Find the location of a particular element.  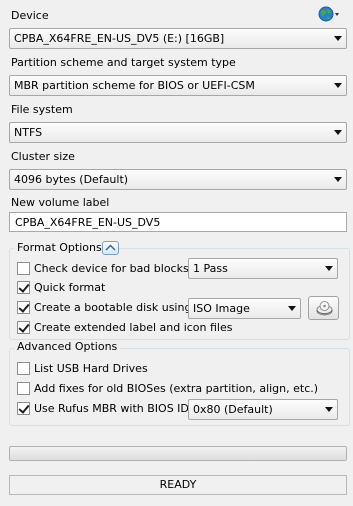

progress-bar is located at coordinates (178, 453).